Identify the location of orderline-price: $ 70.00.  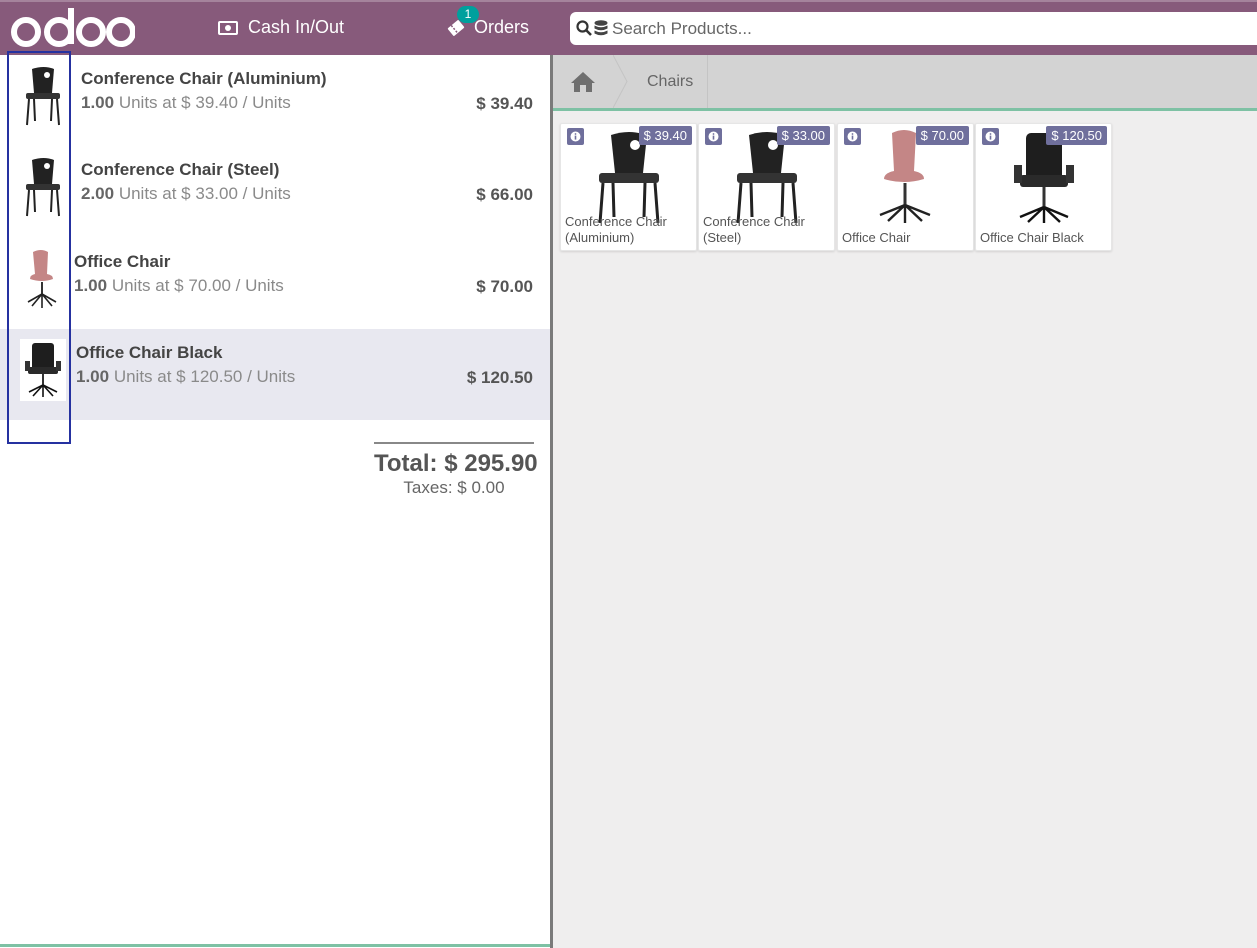
(504, 286).